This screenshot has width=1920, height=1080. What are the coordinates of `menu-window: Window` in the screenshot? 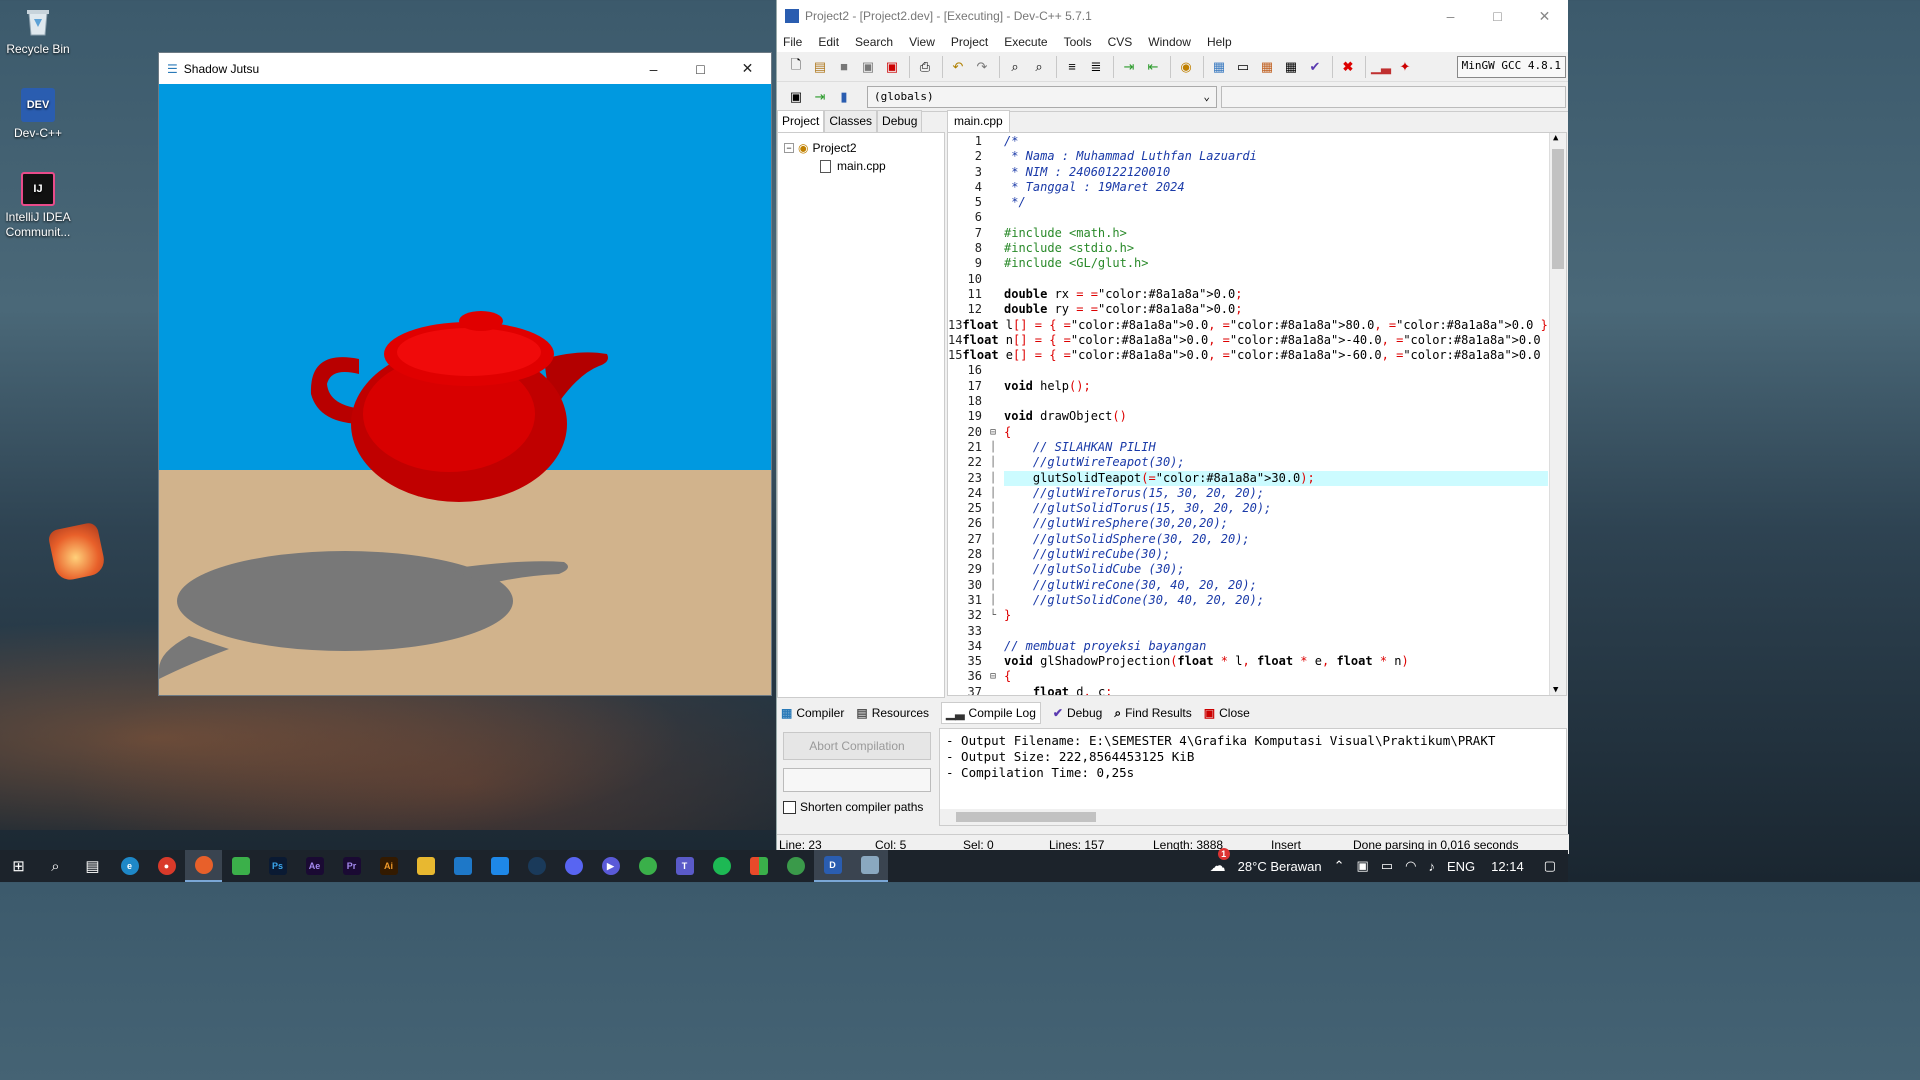 It's located at (1172, 42).